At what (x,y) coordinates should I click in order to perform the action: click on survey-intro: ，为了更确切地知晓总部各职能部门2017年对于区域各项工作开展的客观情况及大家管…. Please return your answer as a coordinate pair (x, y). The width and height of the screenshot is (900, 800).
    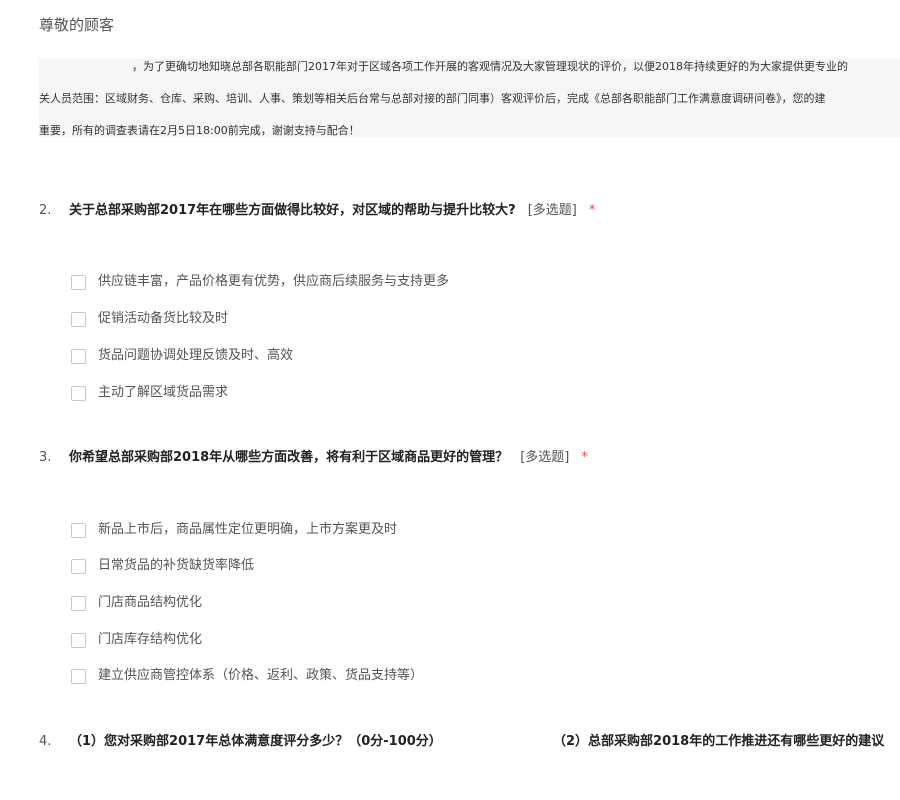
    Looking at the image, I should click on (469, 98).